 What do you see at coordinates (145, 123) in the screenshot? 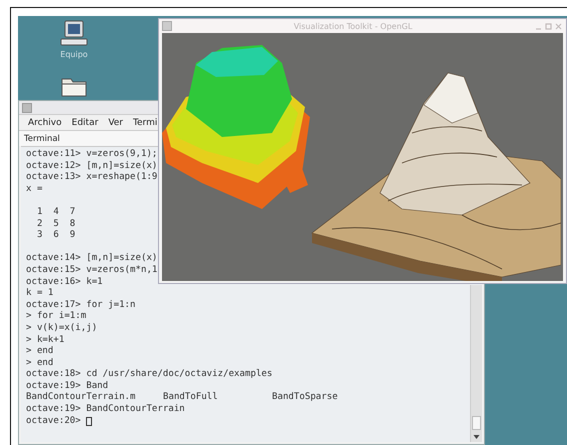
I see `menu-item: Termi` at bounding box center [145, 123].